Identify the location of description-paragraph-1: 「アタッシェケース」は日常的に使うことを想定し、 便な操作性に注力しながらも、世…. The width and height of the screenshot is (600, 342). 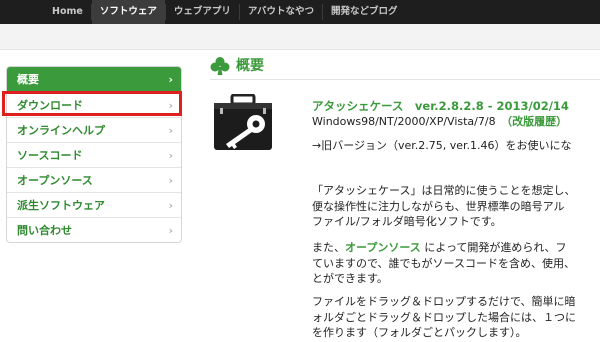
(443, 206).